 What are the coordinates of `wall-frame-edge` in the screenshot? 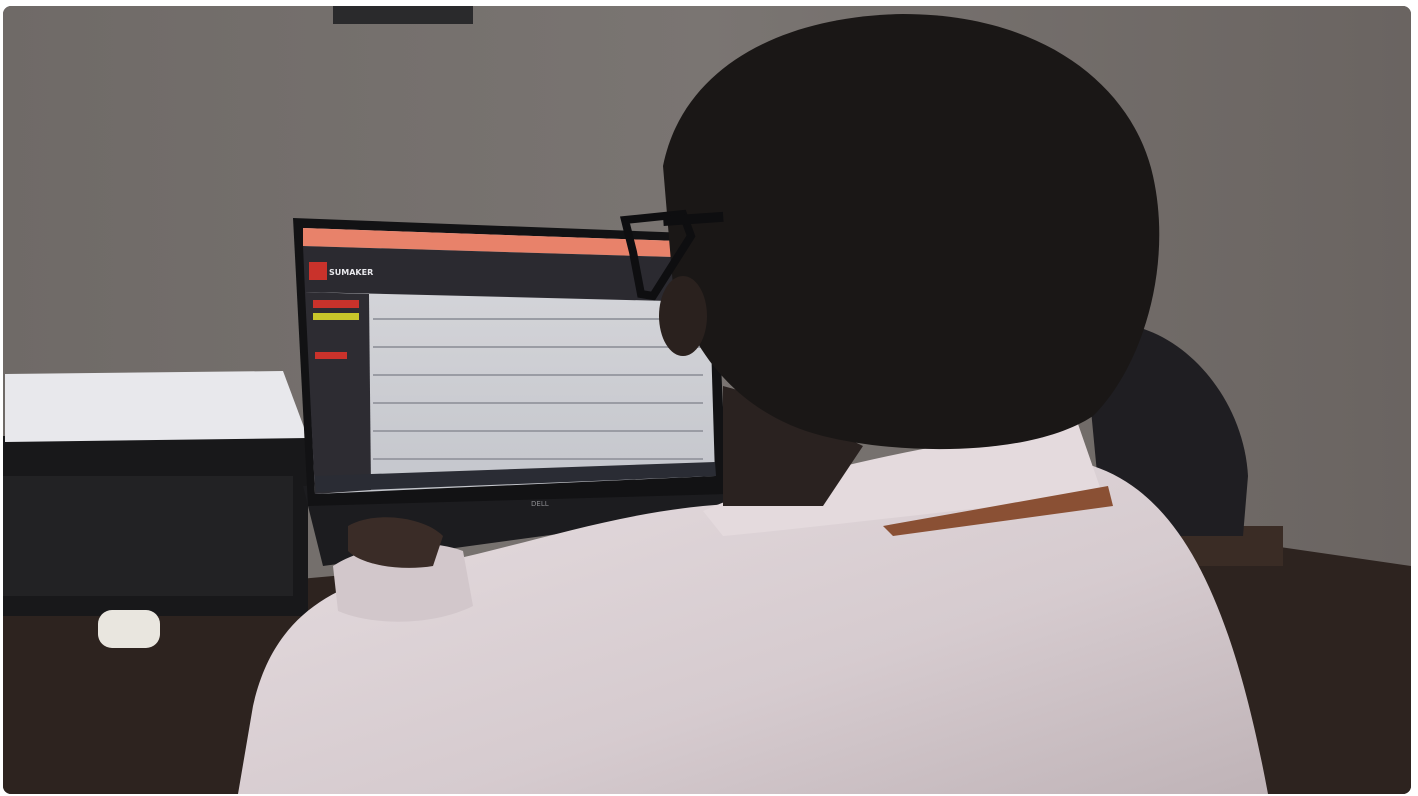 It's located at (403, 15).